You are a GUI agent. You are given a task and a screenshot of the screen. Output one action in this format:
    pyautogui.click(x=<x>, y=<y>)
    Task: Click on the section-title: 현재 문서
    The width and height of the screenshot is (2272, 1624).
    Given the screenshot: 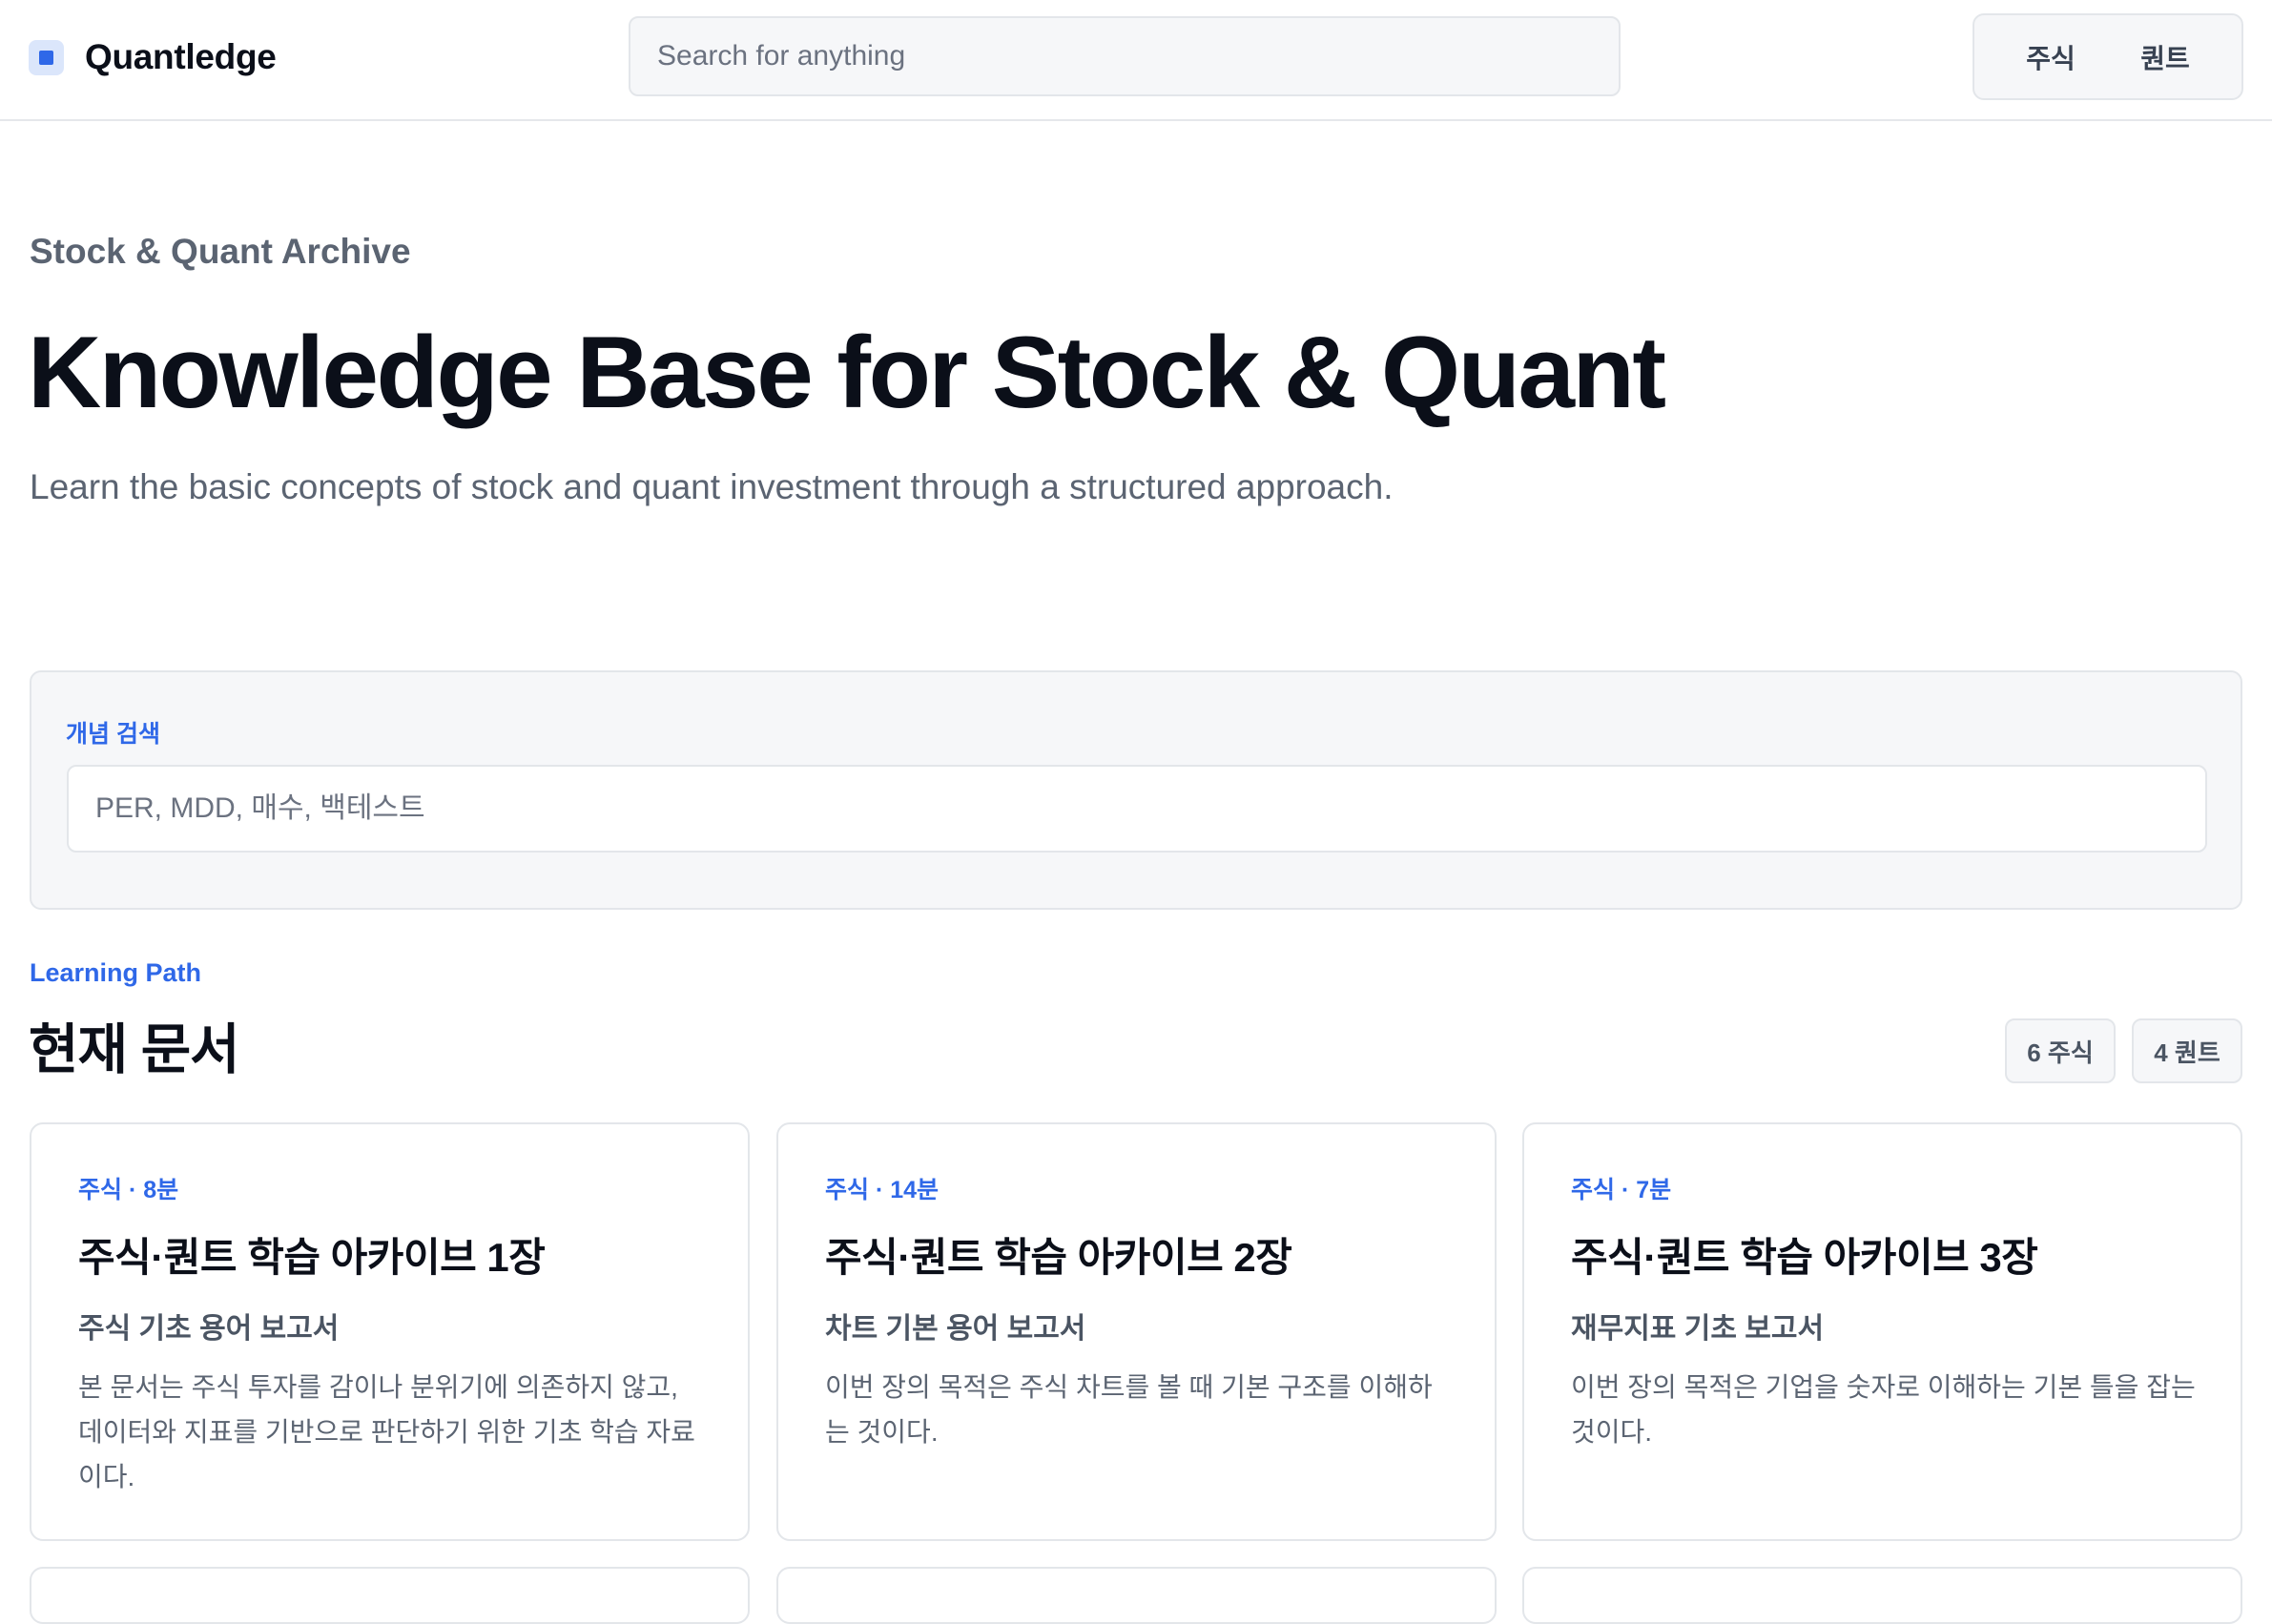 What is the action you would take?
    pyautogui.click(x=134, y=1049)
    